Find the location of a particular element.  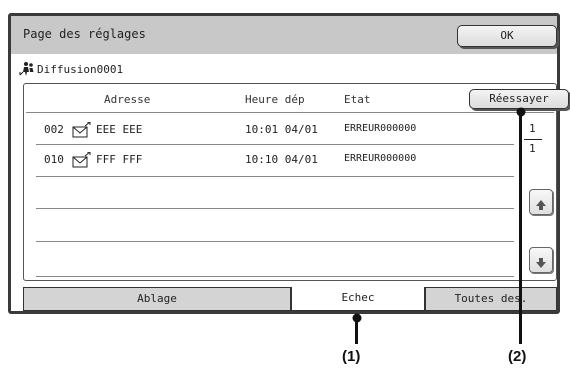

scroll-up-button is located at coordinates (541, 202).